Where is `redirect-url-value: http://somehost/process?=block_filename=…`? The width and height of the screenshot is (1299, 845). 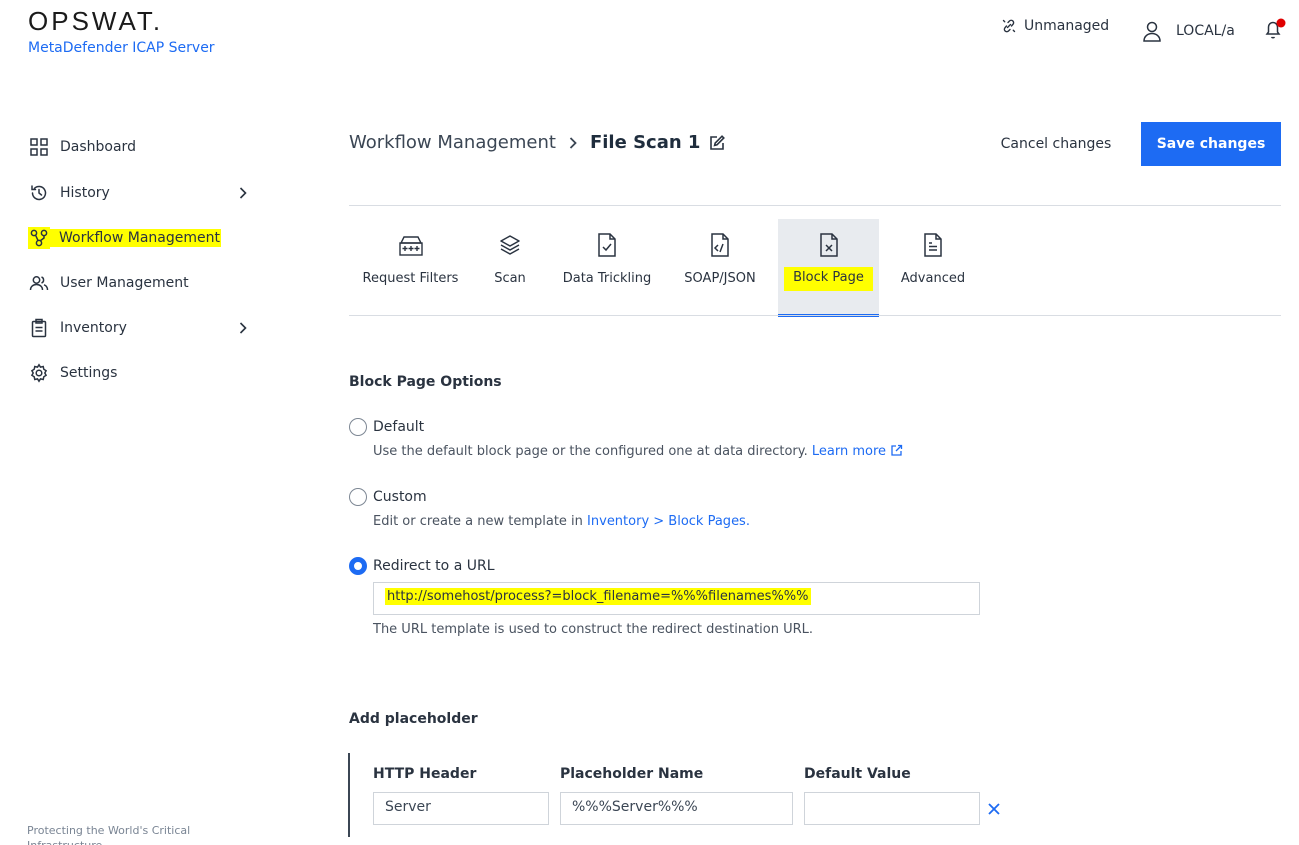
redirect-url-value: http://somehost/process?=block_filename=… is located at coordinates (598, 596).